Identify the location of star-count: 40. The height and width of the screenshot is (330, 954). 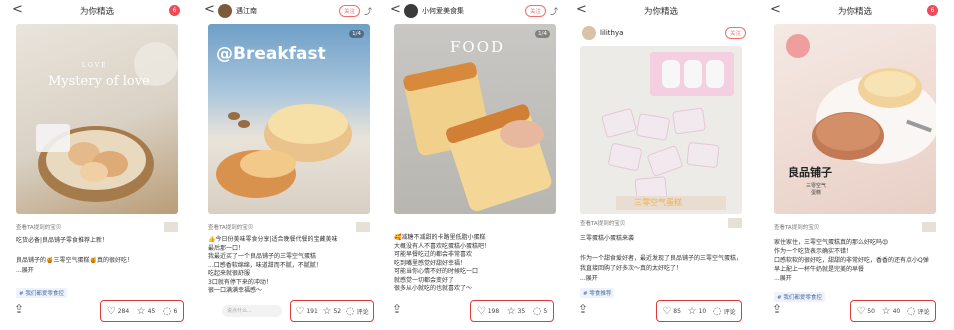
(896, 311).